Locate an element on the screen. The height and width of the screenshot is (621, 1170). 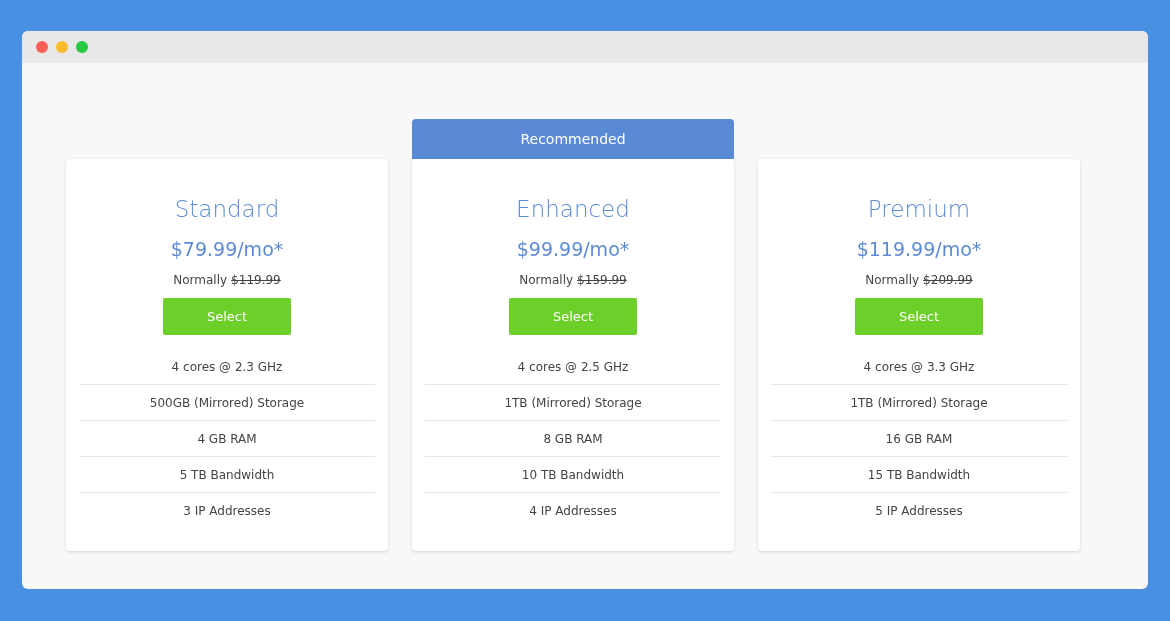
normal-price: $159.99 is located at coordinates (602, 280).